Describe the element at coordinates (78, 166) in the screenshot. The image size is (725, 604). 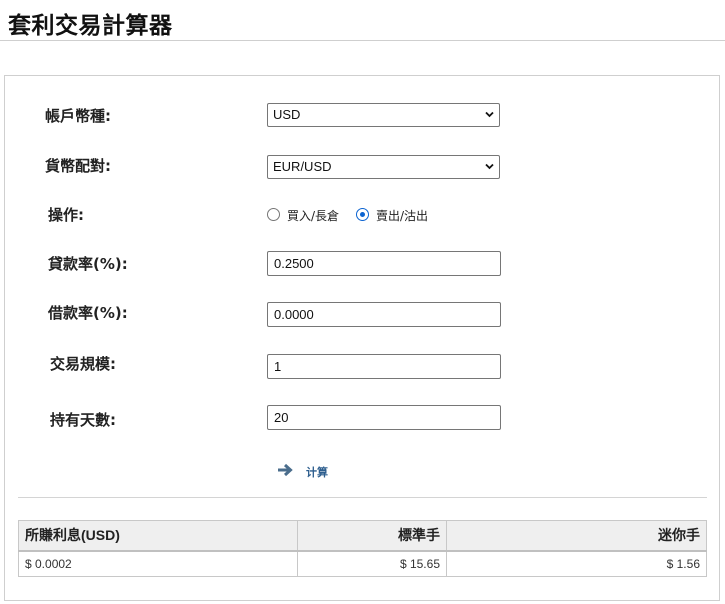
I see `currency-pair-label: 貨幣配對:` at that location.